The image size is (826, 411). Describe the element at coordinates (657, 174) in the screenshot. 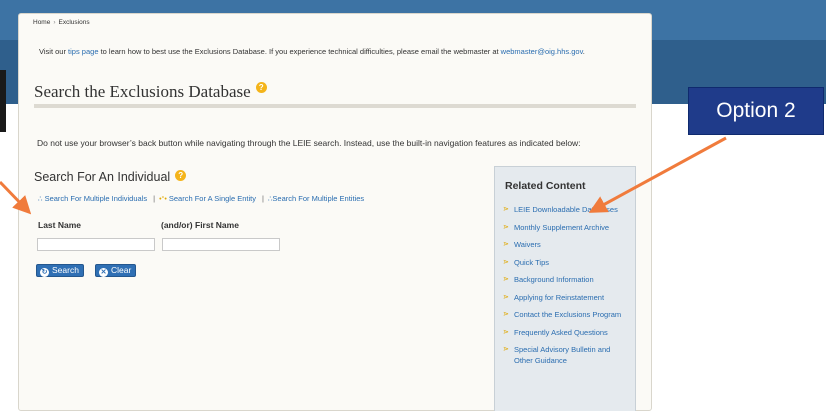

I see `arrow-to-related-link` at that location.